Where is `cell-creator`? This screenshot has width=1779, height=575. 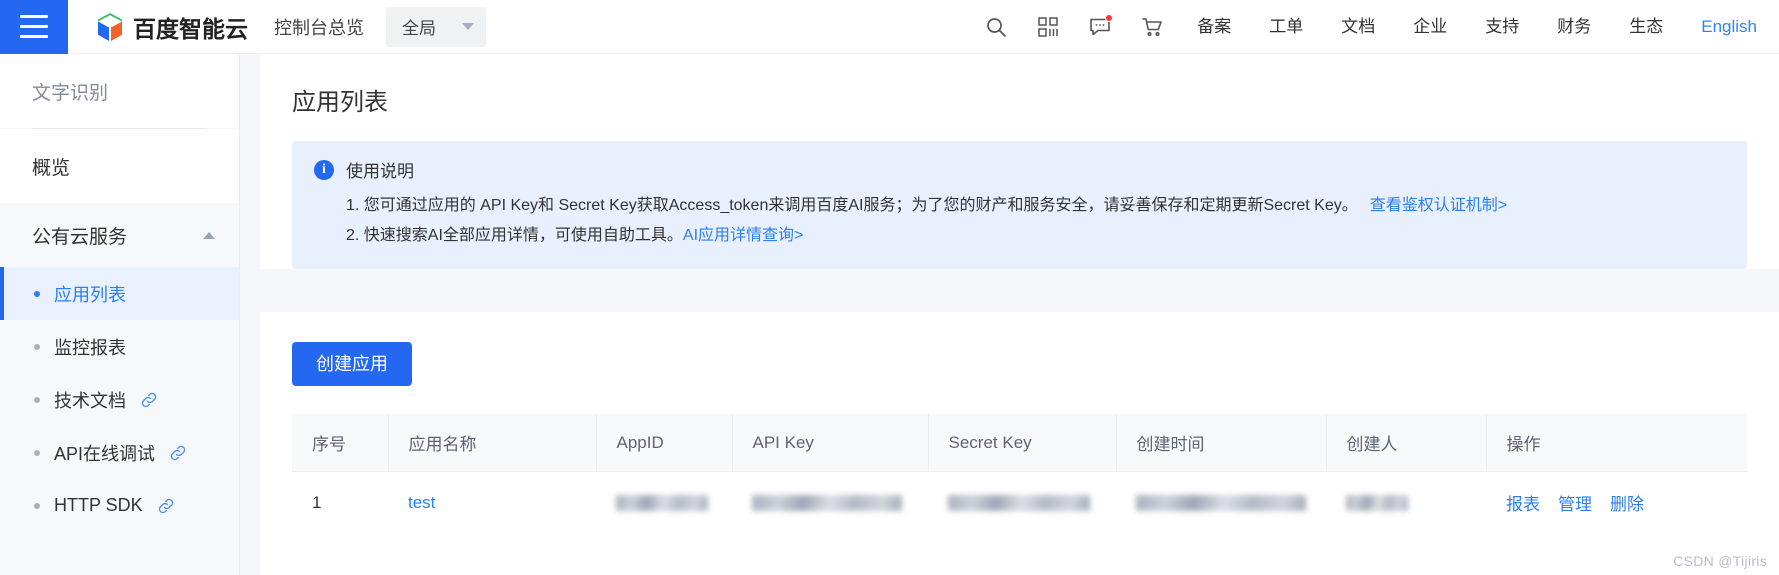 cell-creator is located at coordinates (1406, 502).